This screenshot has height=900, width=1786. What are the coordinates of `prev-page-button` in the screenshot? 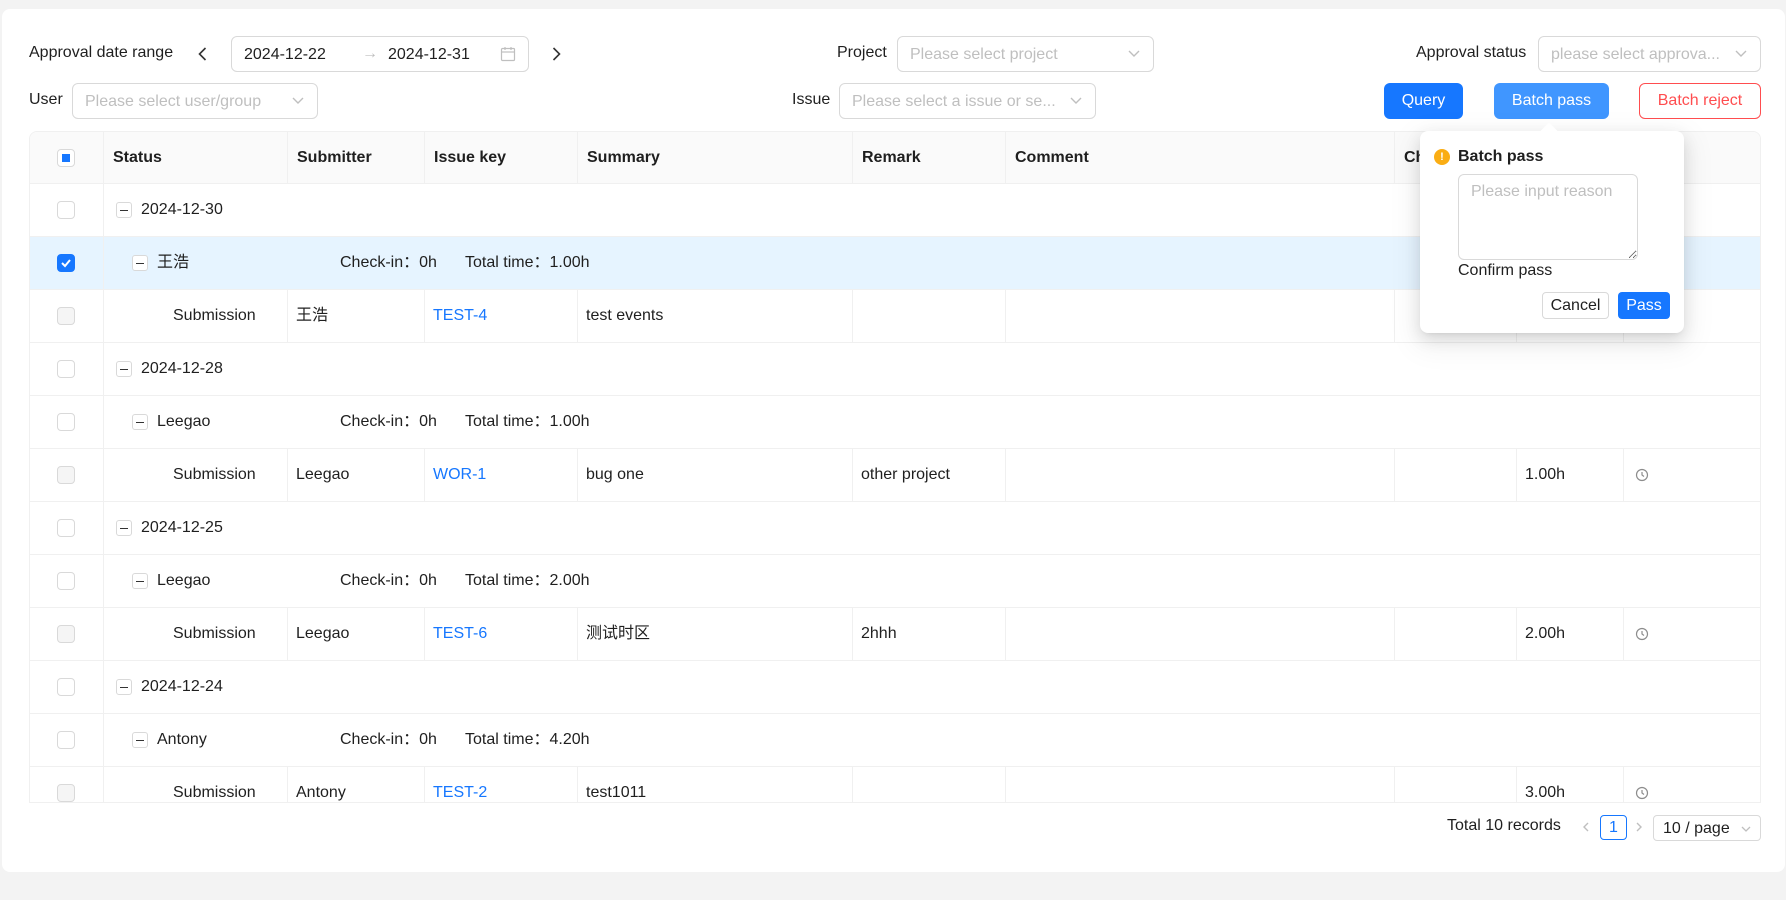 It's located at (1587, 827).